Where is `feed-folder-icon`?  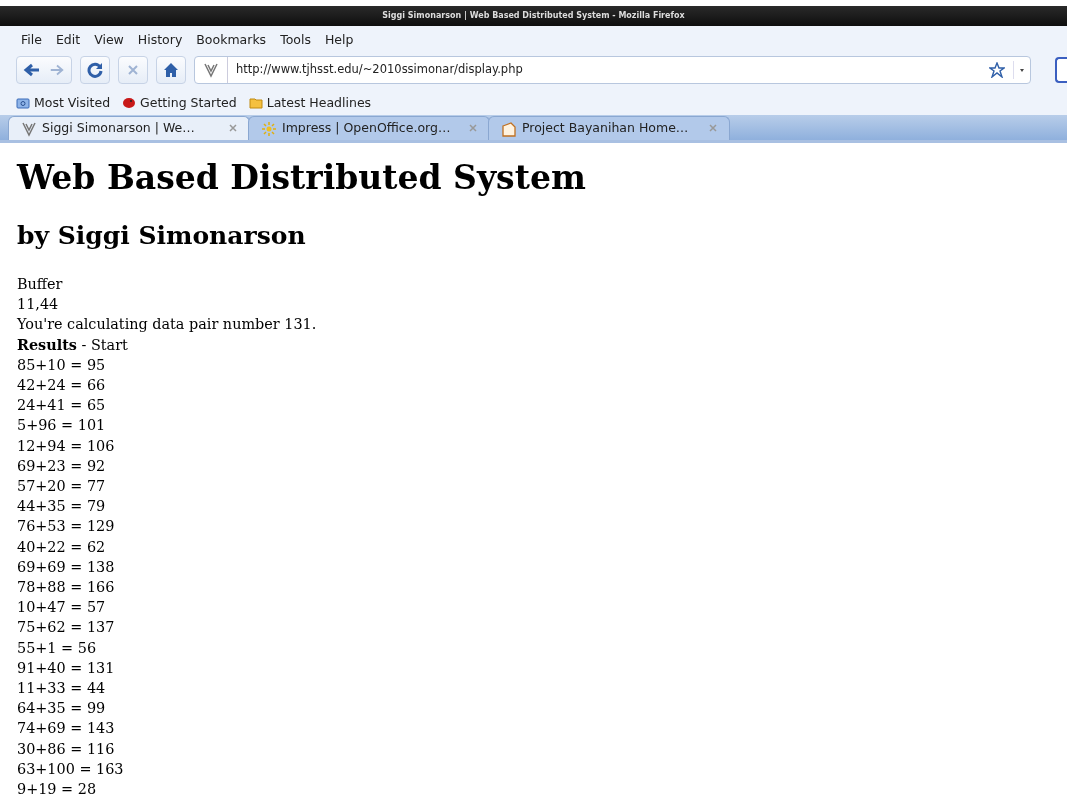 feed-folder-icon is located at coordinates (255, 103).